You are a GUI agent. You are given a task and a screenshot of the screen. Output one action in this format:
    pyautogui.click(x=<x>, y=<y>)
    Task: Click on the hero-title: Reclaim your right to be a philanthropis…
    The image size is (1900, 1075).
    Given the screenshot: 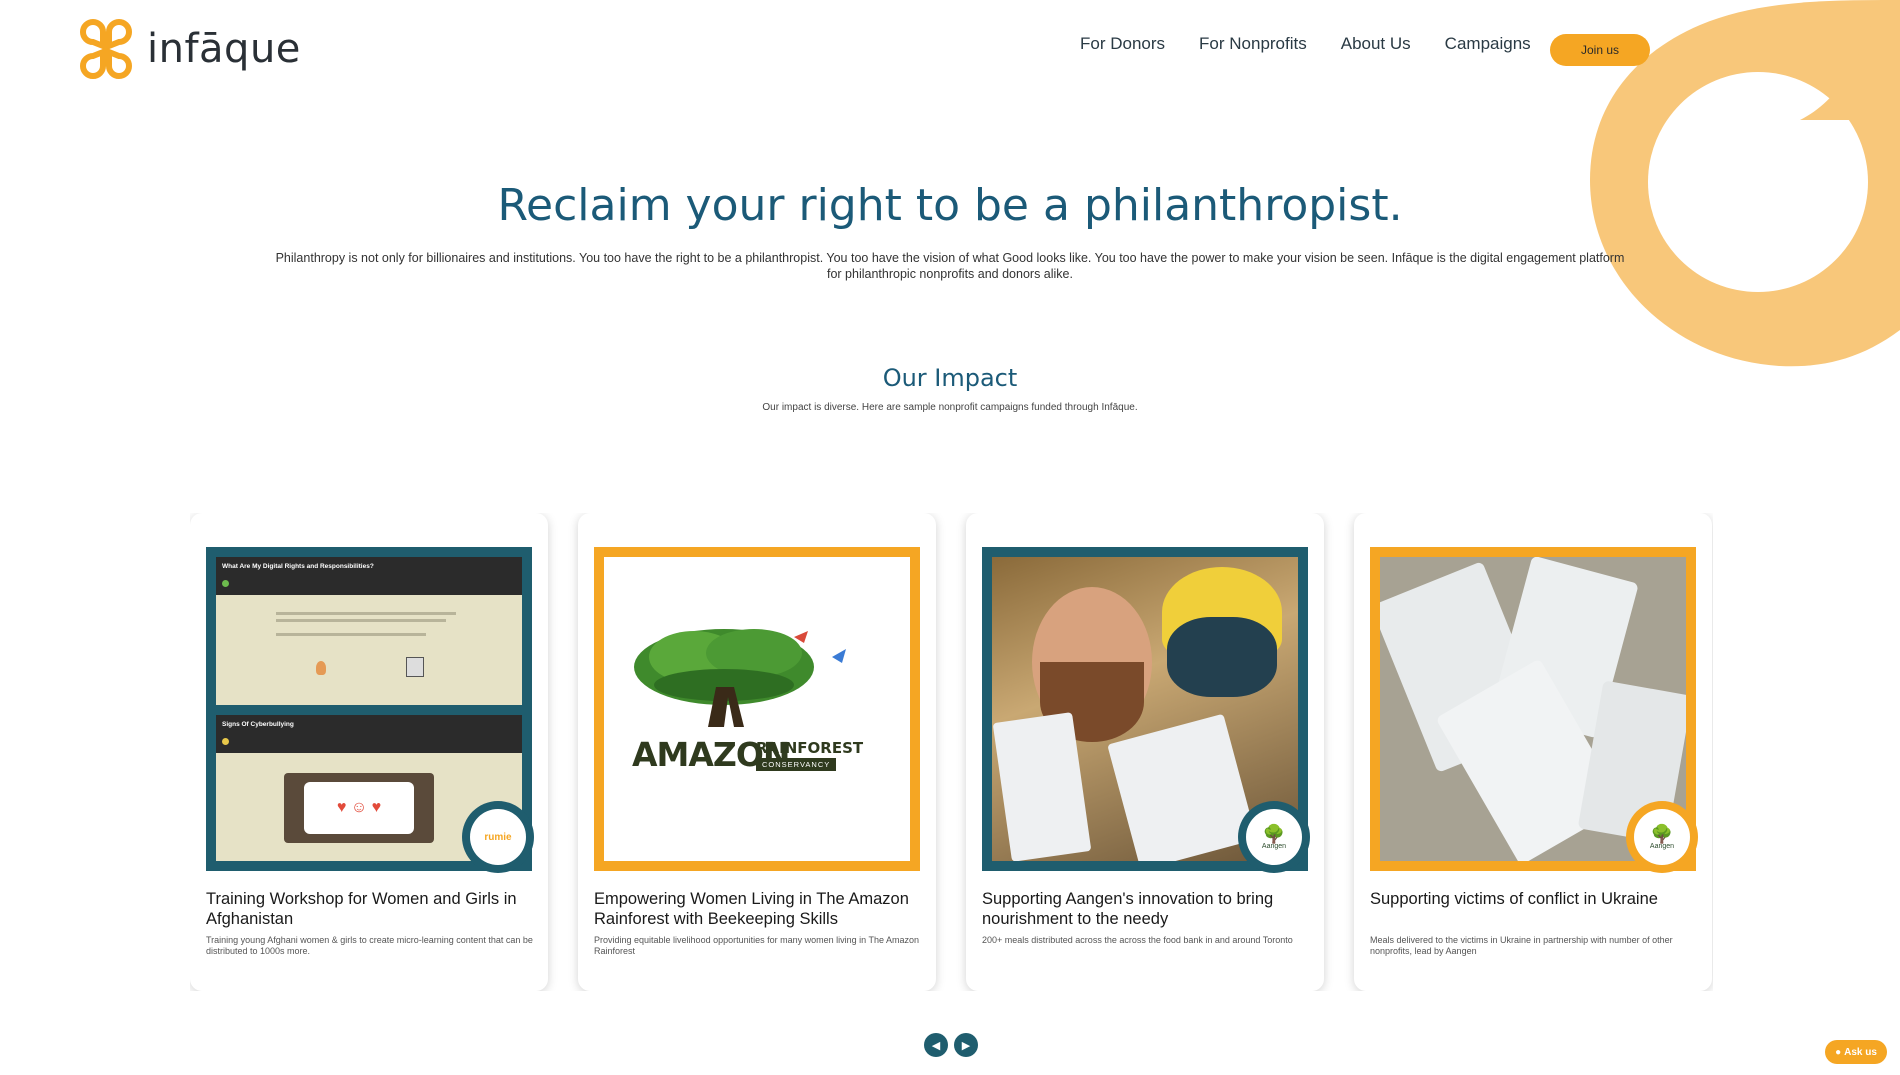 What is the action you would take?
    pyautogui.click(x=950, y=205)
    